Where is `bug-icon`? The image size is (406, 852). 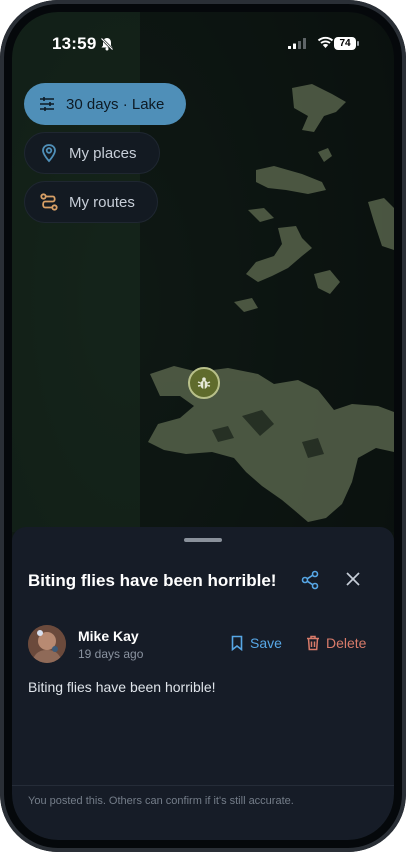 bug-icon is located at coordinates (204, 383).